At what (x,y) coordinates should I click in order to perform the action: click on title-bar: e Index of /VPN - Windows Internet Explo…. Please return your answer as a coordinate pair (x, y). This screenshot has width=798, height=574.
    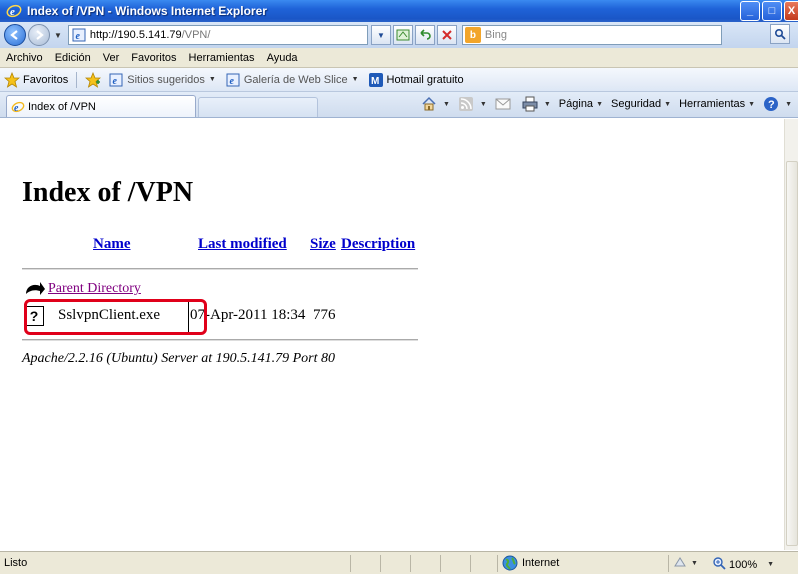
    Looking at the image, I should click on (399, 11).